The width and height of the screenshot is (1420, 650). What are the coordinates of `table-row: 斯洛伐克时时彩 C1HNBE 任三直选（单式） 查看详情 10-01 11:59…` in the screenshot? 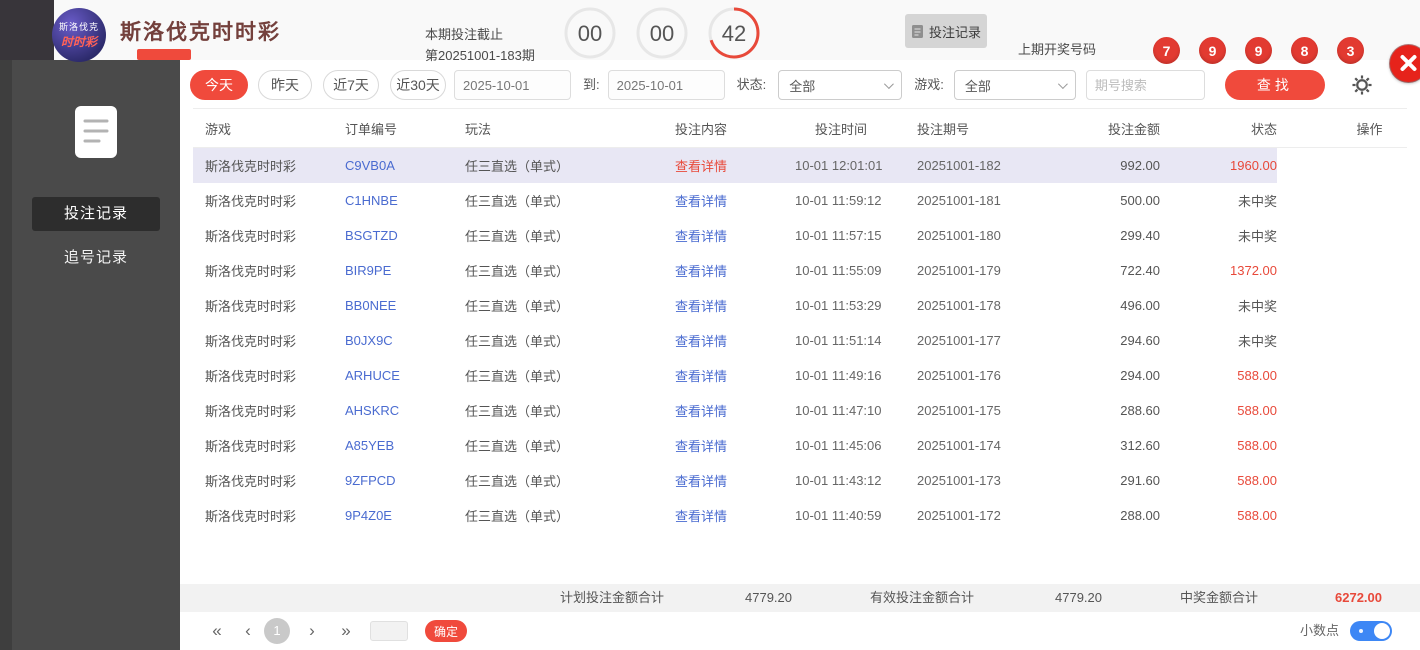 It's located at (800, 200).